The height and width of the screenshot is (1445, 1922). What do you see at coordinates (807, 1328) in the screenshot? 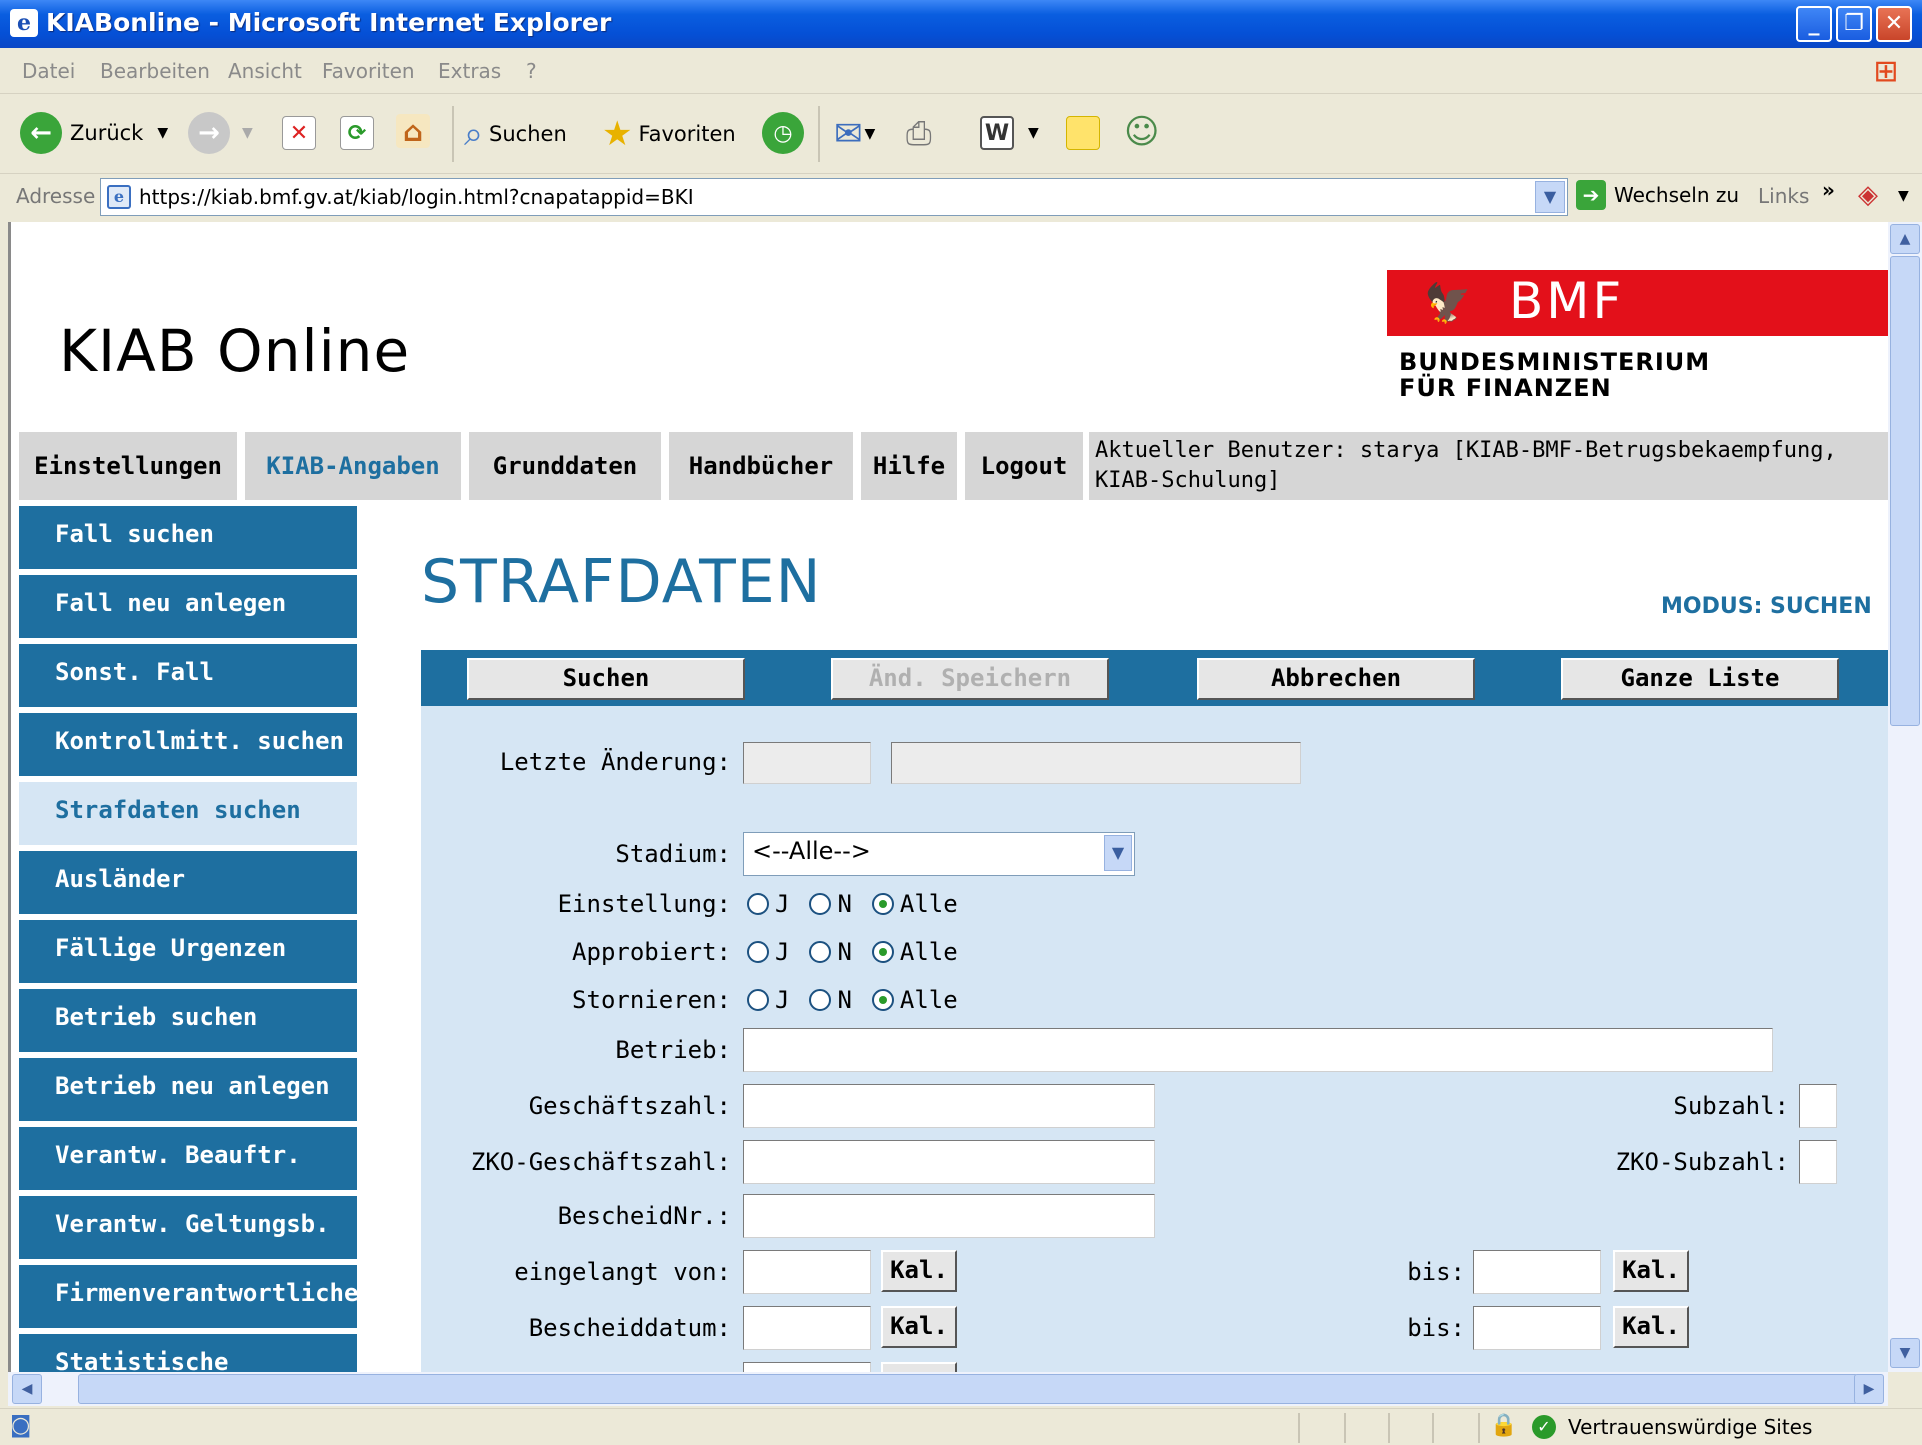
I see `bescheiddatum-von-input` at bounding box center [807, 1328].